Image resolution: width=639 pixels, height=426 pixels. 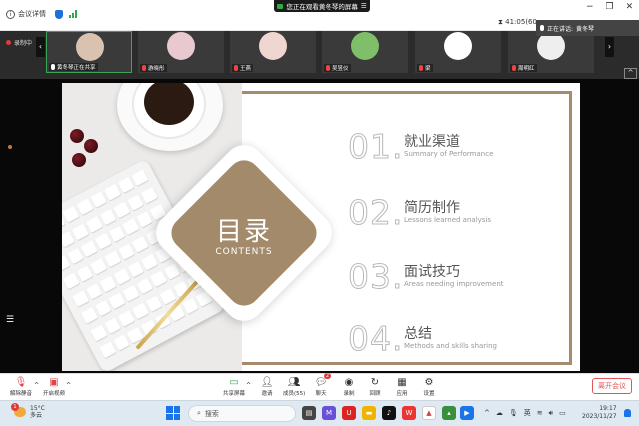 I want to click on participant-tile: 王燕, so click(x=273, y=52).